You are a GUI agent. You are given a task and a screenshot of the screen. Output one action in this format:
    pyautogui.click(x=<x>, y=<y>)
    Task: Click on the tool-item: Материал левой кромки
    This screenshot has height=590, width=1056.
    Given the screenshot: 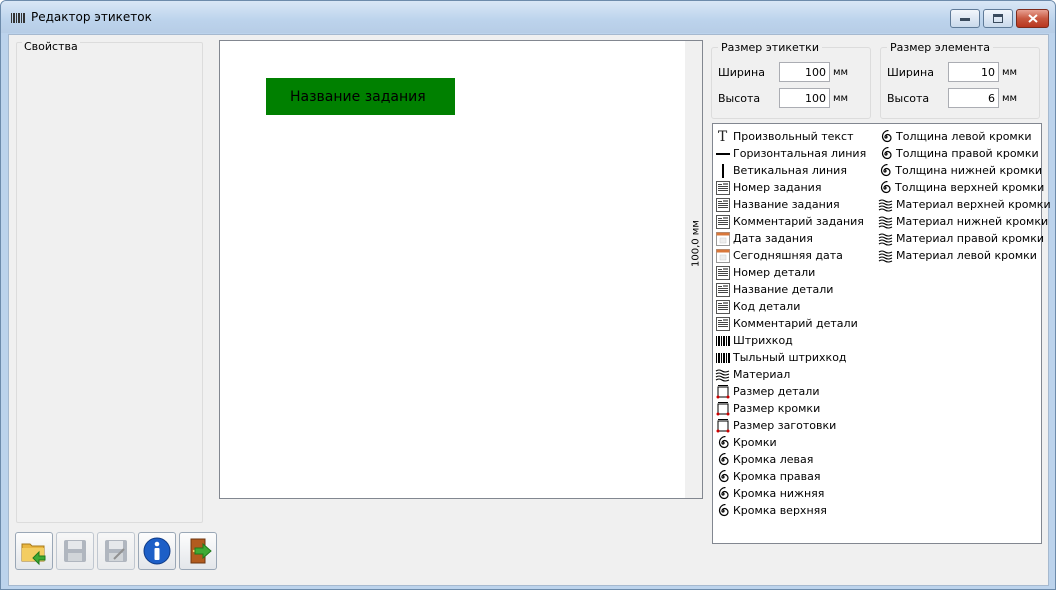 What is the action you would take?
    pyautogui.click(x=960, y=255)
    